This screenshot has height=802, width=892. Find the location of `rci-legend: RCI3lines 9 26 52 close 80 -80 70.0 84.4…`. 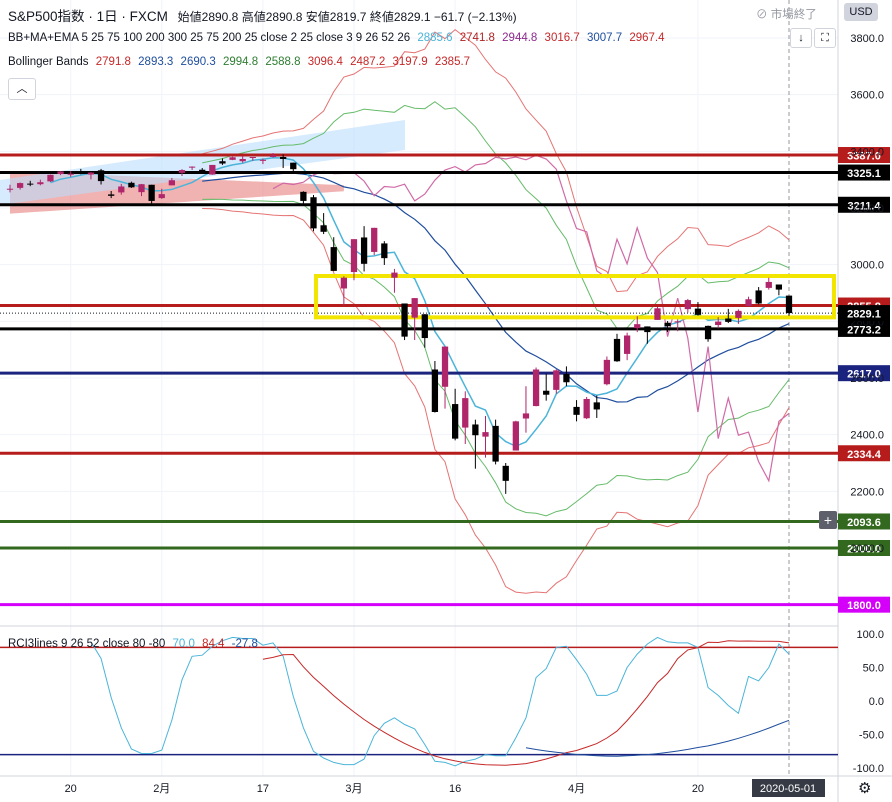

rci-legend: RCI3lines 9 26 52 close 80 -80 70.0 84.4… is located at coordinates (133, 644).